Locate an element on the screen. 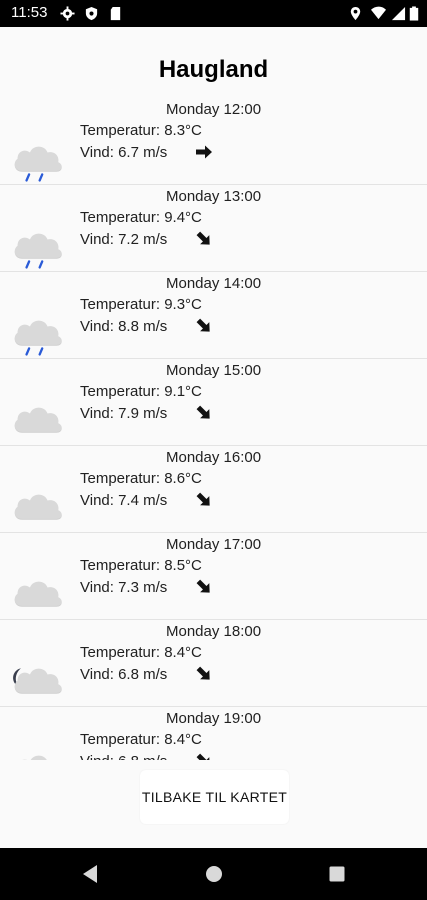 The height and width of the screenshot is (900, 427). forecast-wind: Vind: 6.7 m/s is located at coordinates (124, 152).